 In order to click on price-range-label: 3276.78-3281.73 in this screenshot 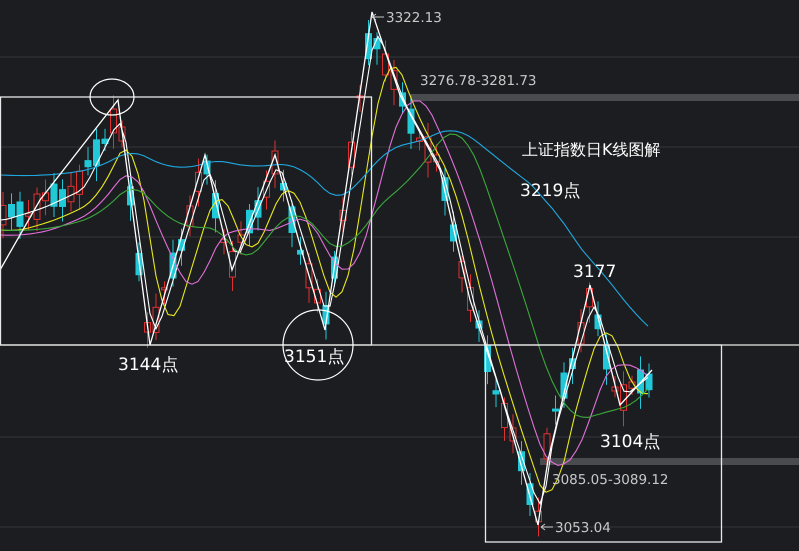, I will do `click(478, 81)`.